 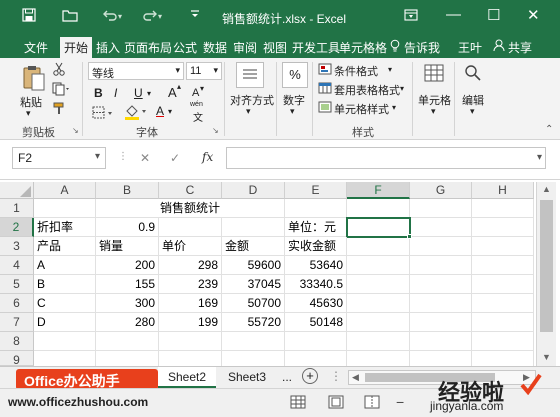 I want to click on cell-c6: 169, so click(x=190, y=303).